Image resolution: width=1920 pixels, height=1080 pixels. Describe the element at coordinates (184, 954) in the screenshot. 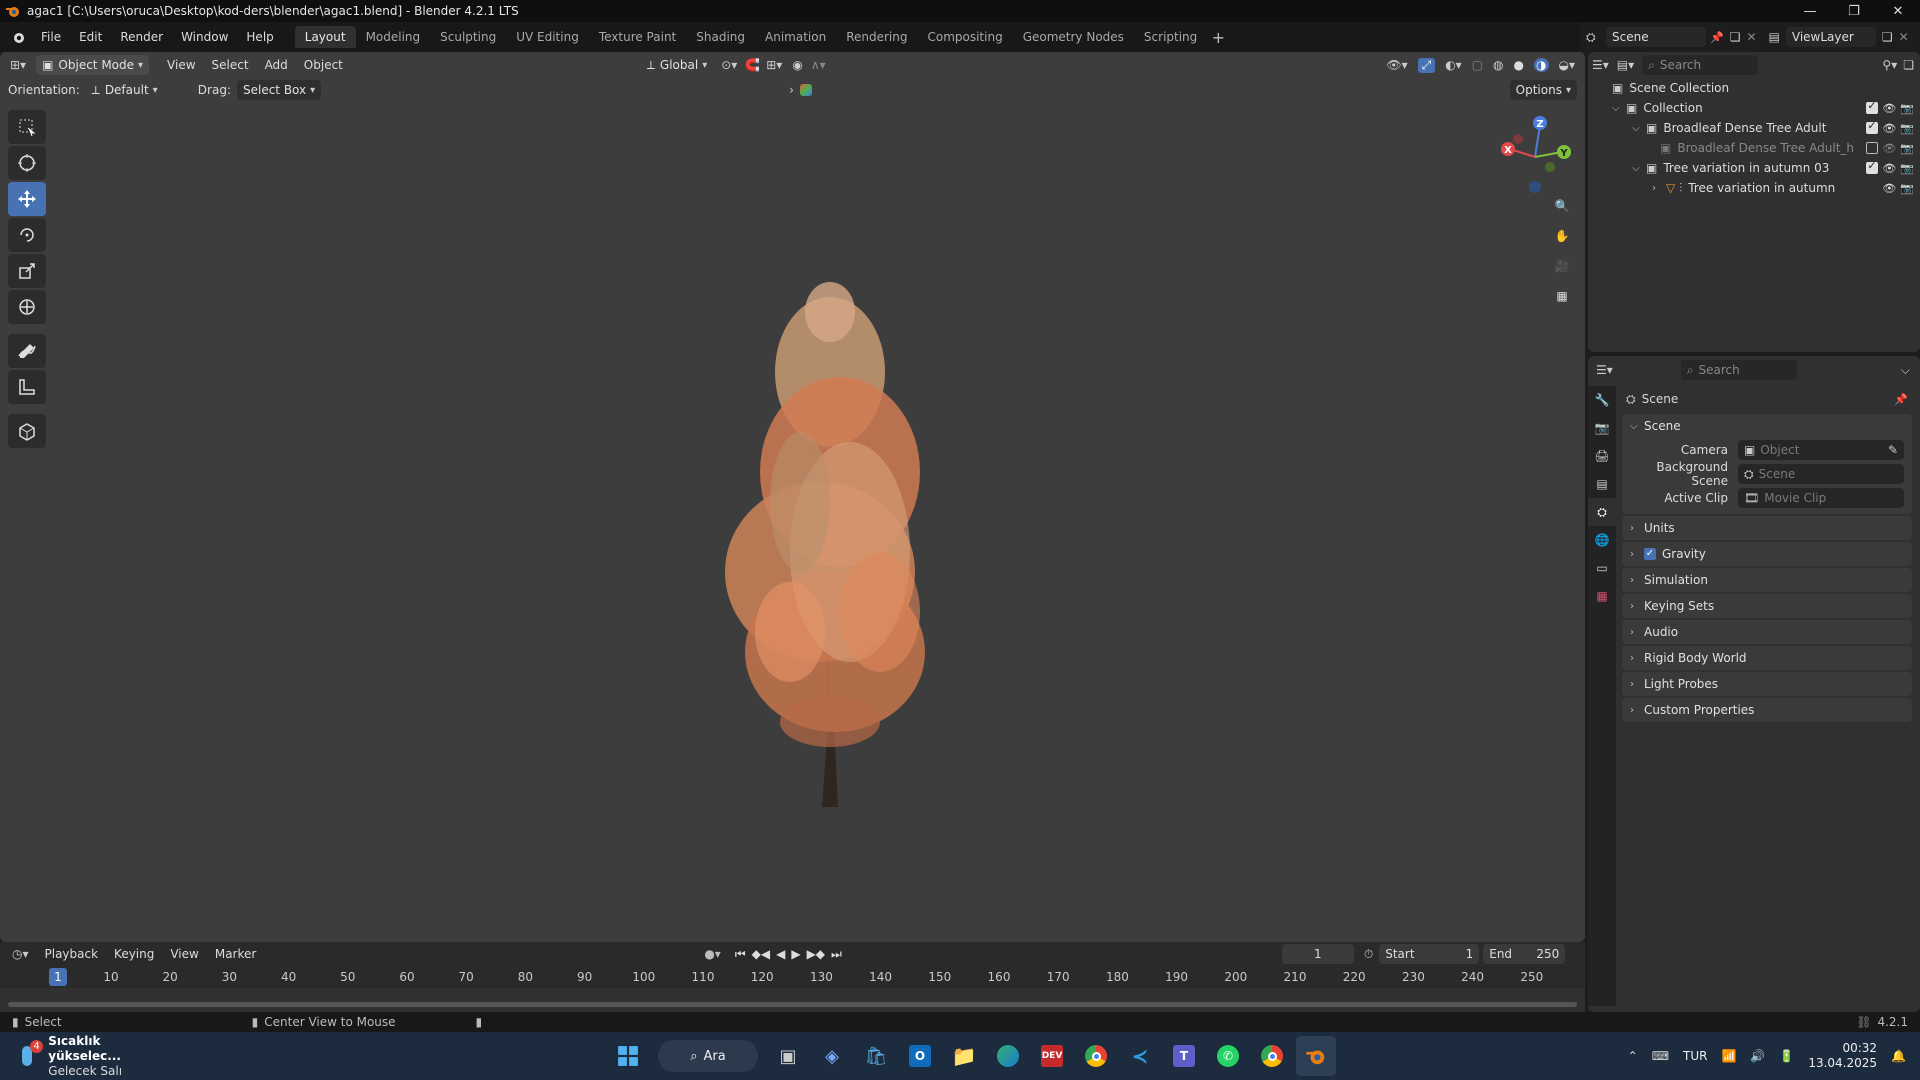

I see `menu-timeline-view: View` at that location.